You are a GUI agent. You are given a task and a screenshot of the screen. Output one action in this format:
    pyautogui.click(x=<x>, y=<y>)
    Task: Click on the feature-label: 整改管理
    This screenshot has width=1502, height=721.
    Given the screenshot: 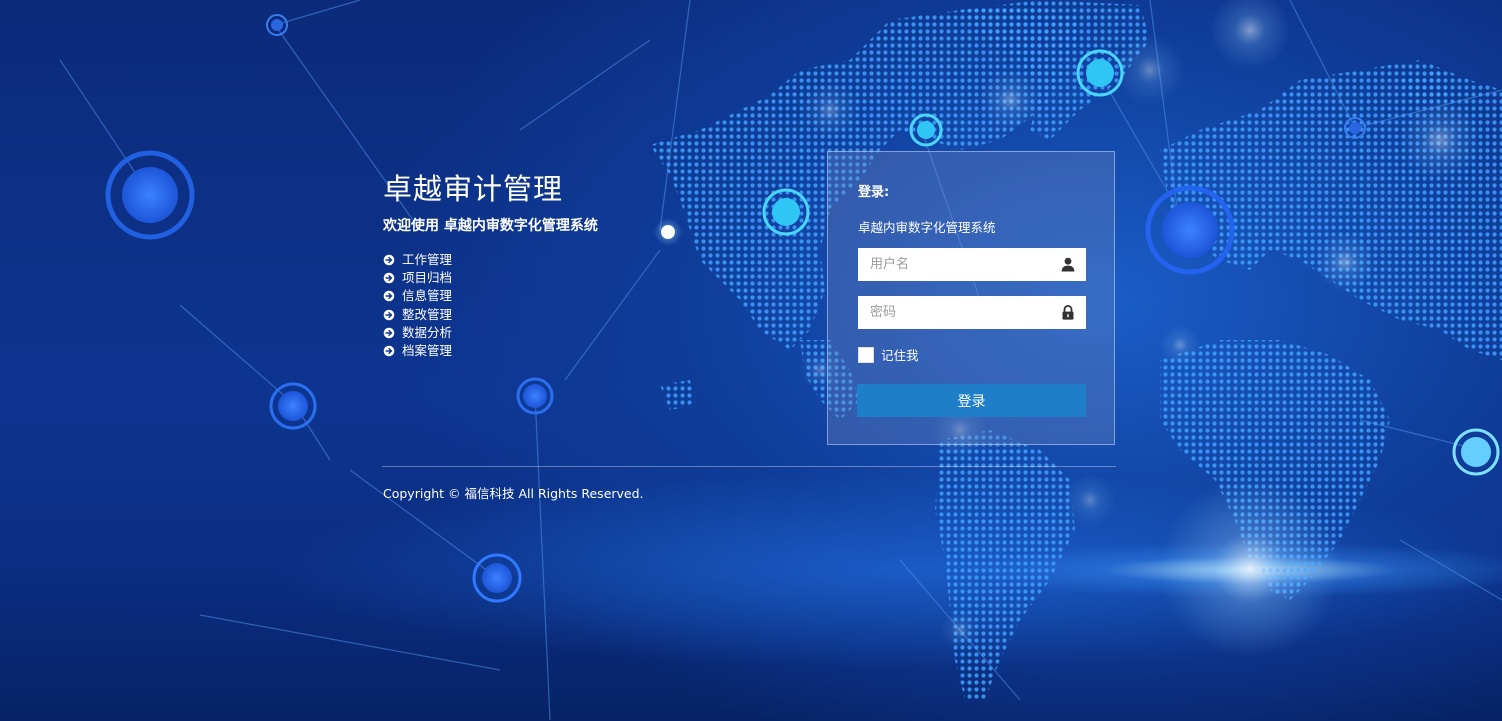 What is the action you would take?
    pyautogui.click(x=427, y=314)
    